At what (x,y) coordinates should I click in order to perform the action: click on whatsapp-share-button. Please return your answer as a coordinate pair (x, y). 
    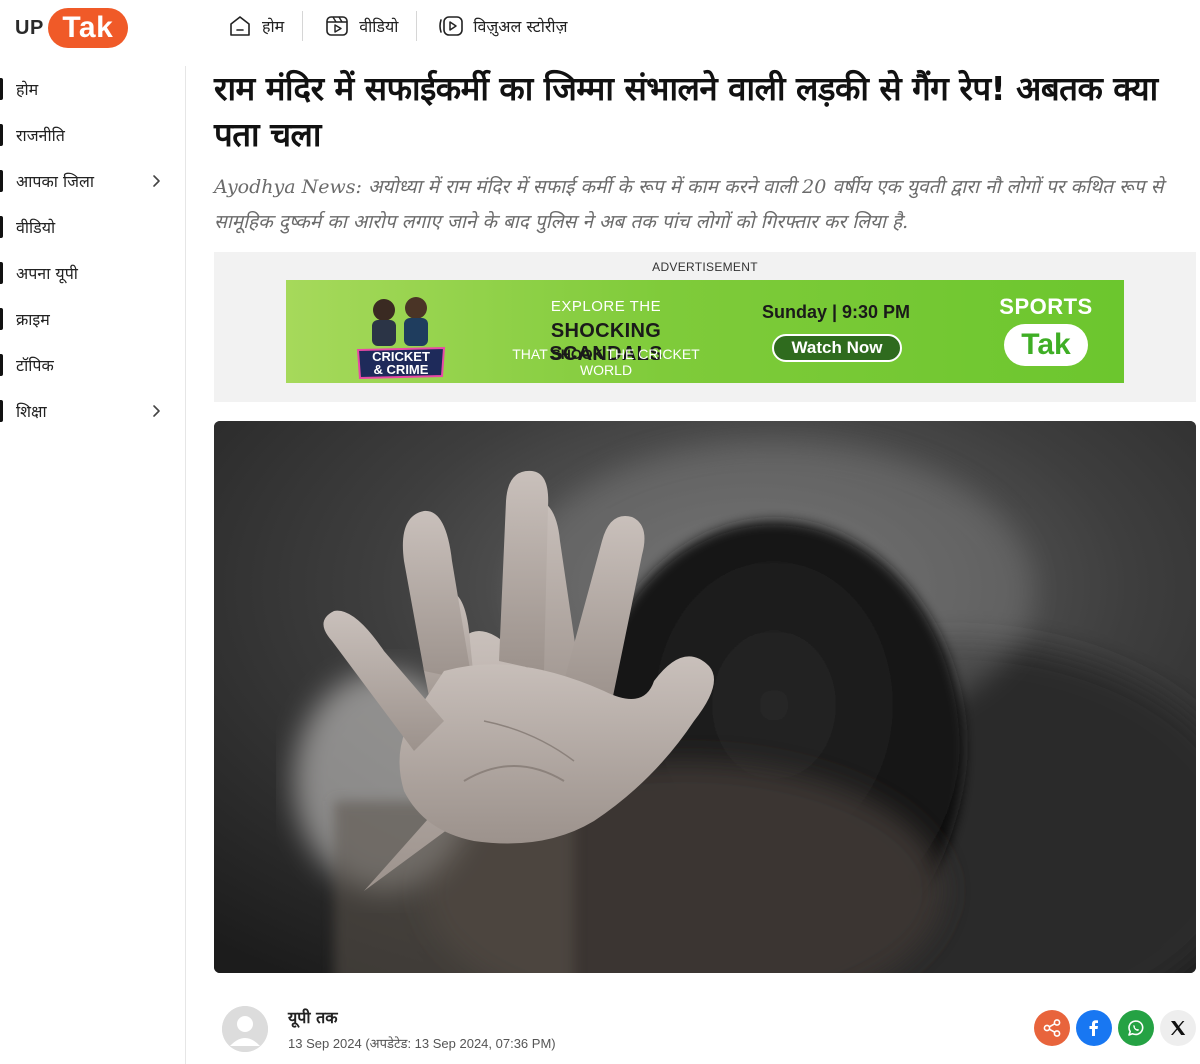
    Looking at the image, I should click on (1136, 1028).